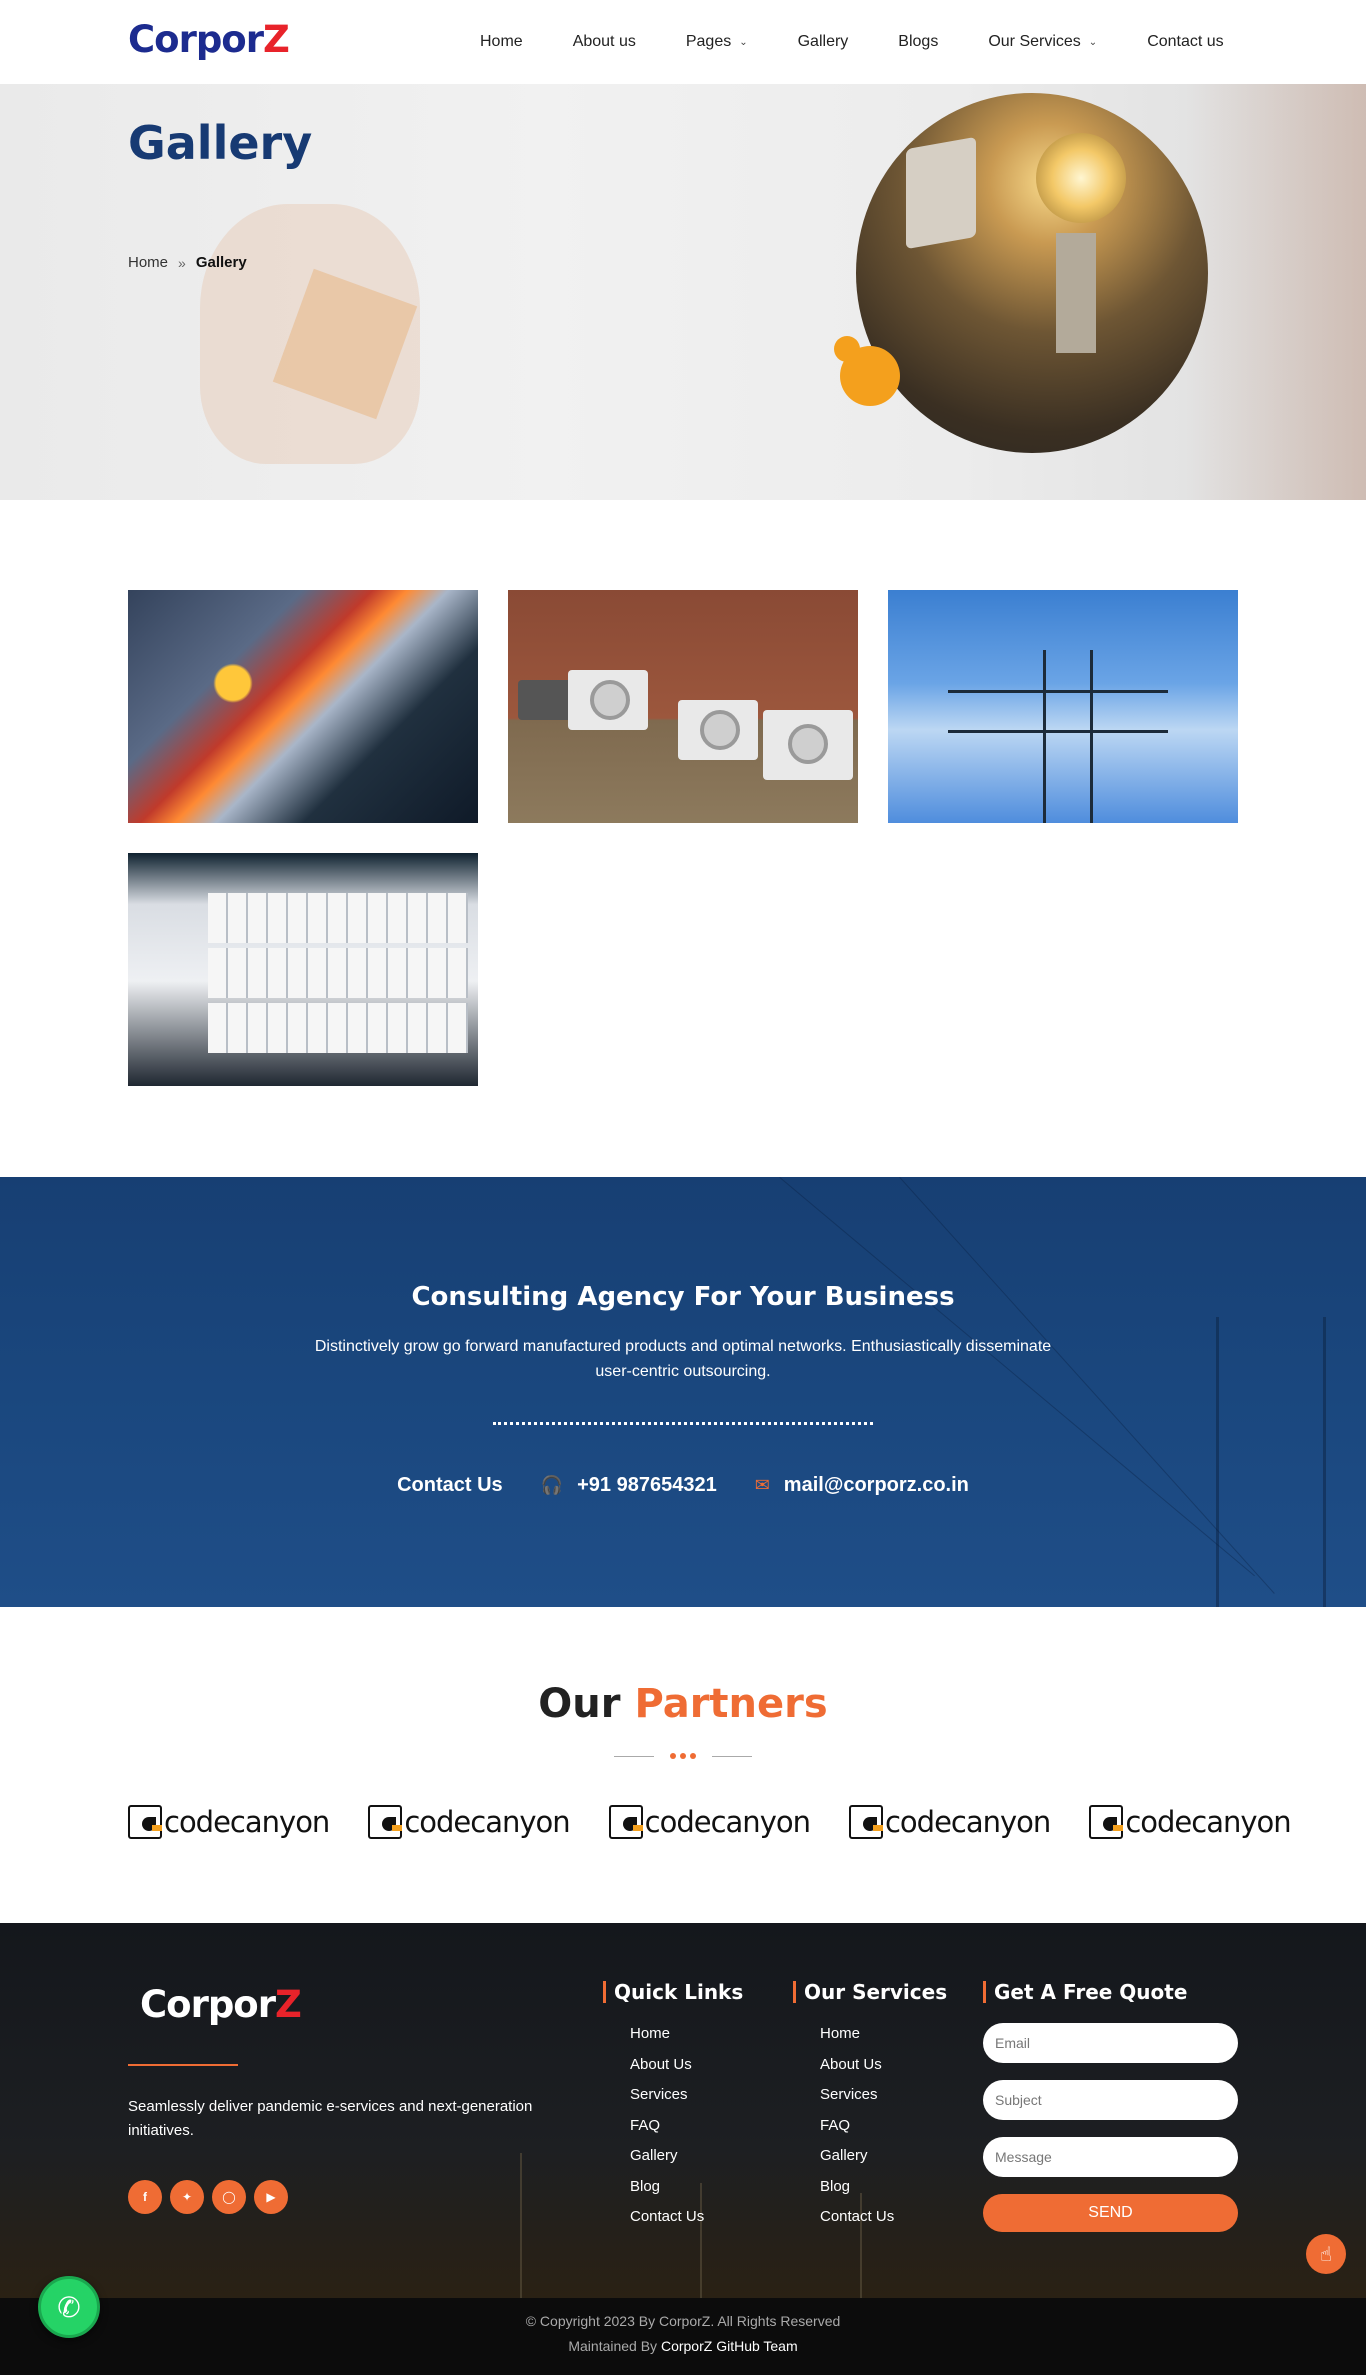 This screenshot has height=2375, width=1366. What do you see at coordinates (276, 39) in the screenshot?
I see `logo-accent: Z` at bounding box center [276, 39].